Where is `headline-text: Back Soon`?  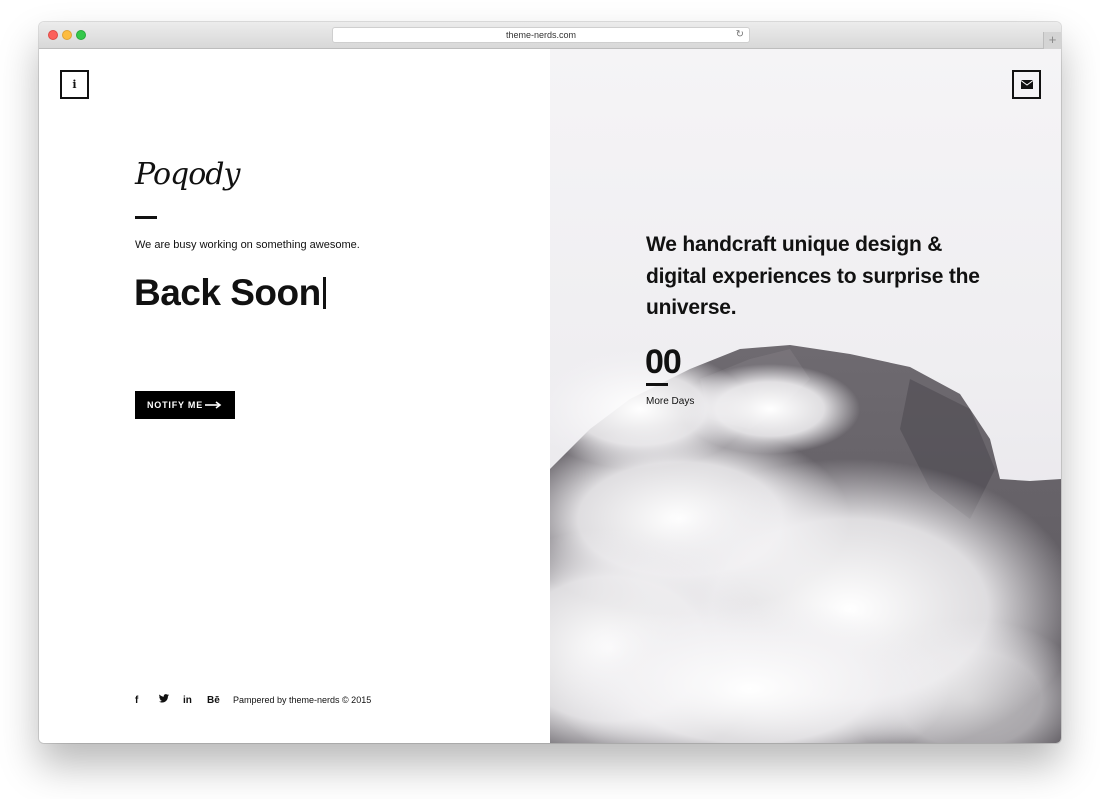
headline-text: Back Soon is located at coordinates (227, 292).